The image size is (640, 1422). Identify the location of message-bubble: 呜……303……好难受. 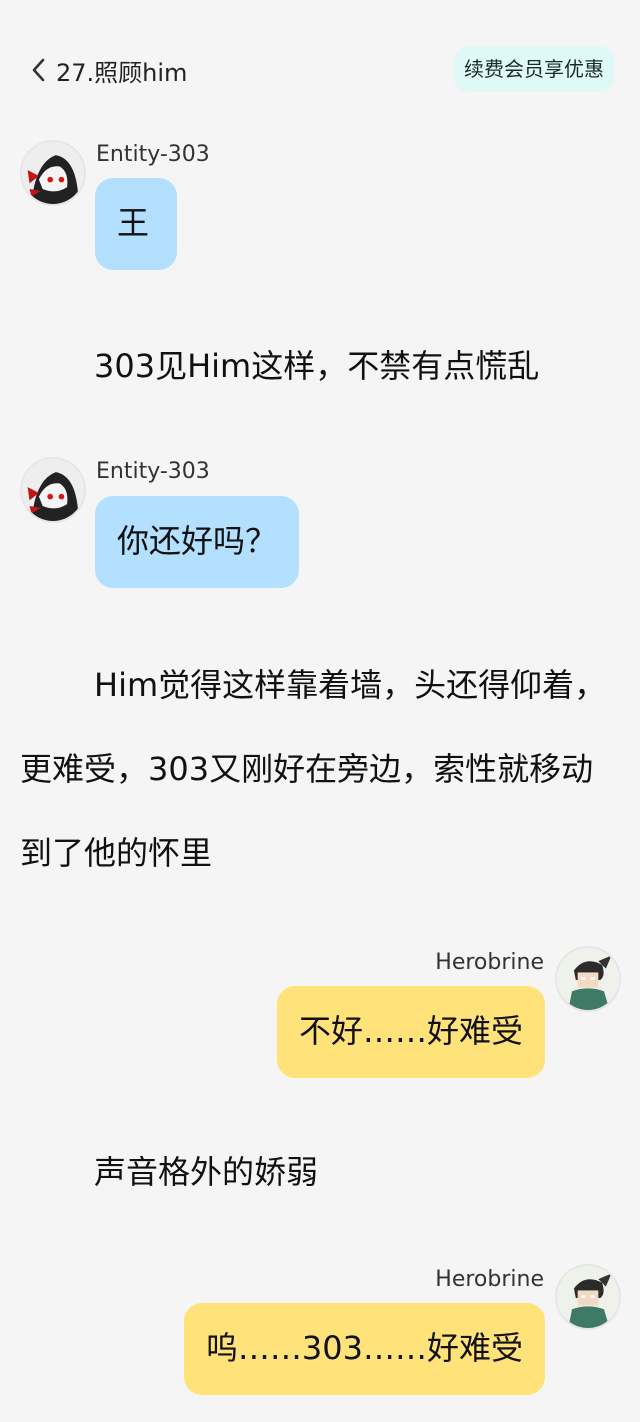
(364, 1349).